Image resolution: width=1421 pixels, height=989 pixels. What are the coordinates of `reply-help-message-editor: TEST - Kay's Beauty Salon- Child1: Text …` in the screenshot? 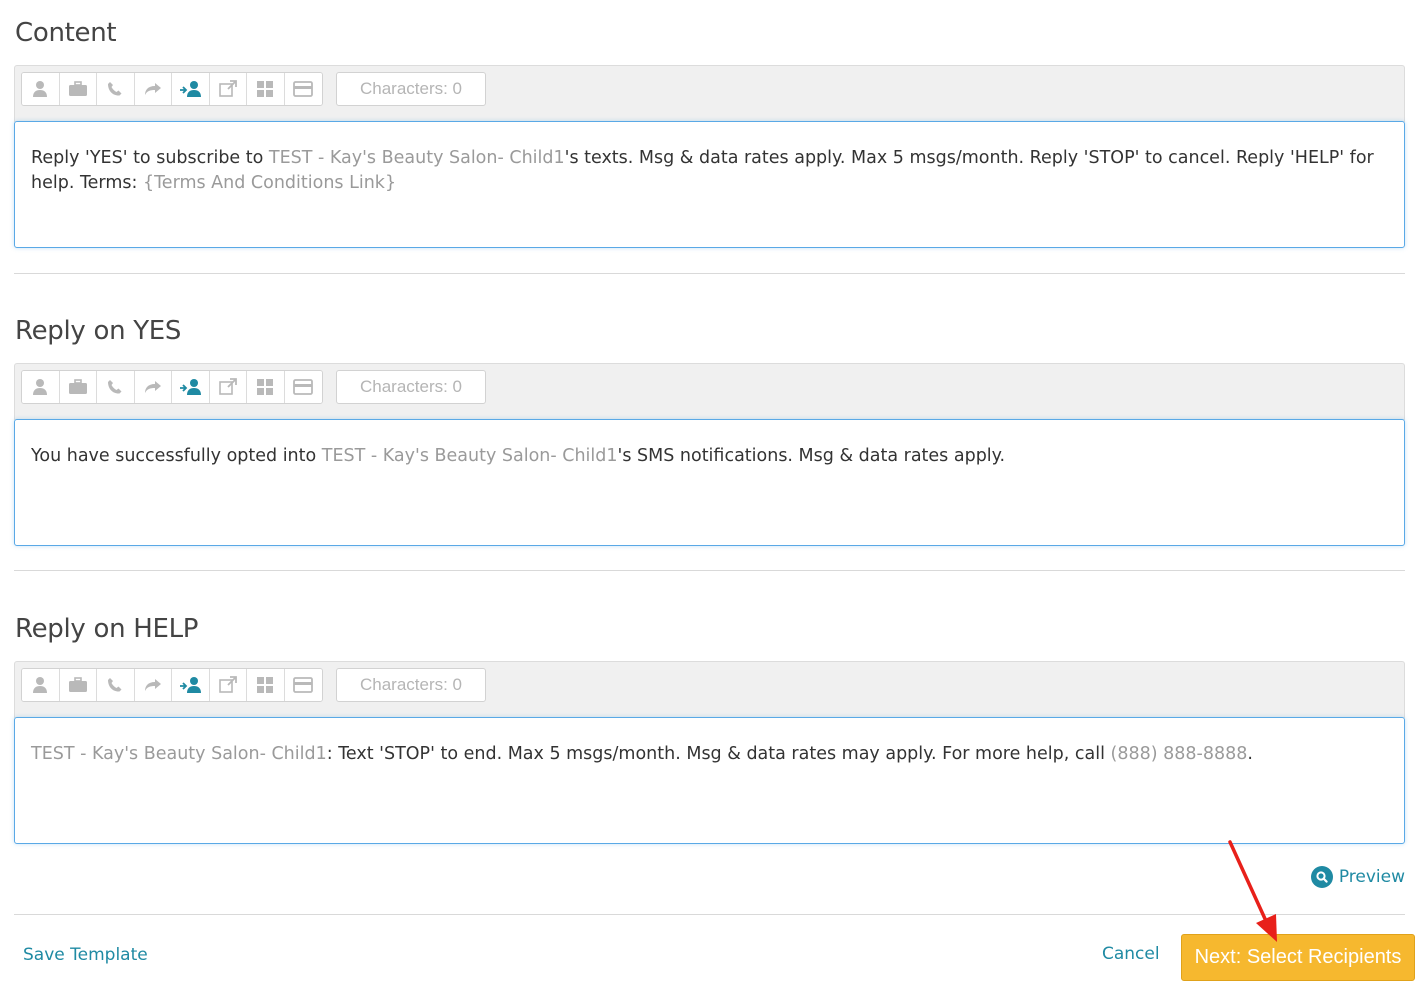 It's located at (709, 780).